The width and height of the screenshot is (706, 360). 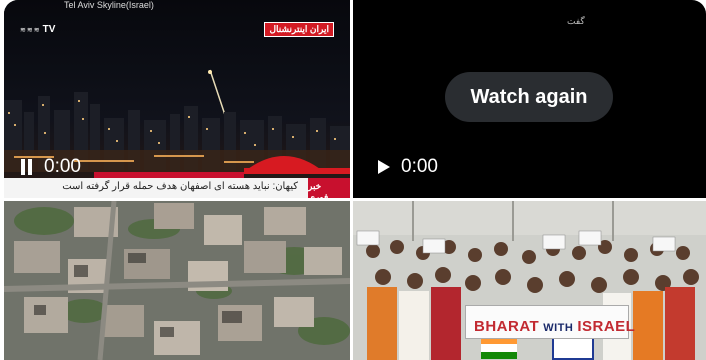 I want to click on banner-text: BHARAT WITH ISRAEL, so click(x=554, y=326).